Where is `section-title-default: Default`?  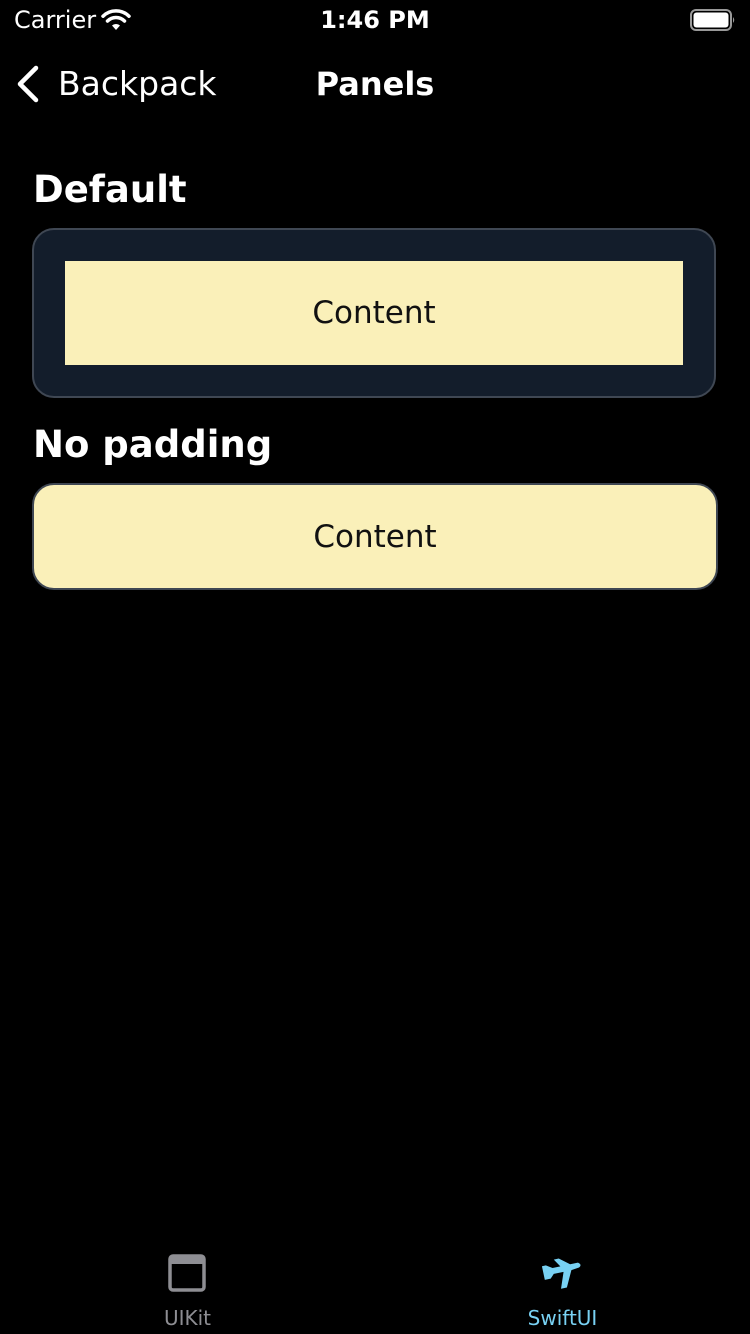 section-title-default: Default is located at coordinates (110, 189).